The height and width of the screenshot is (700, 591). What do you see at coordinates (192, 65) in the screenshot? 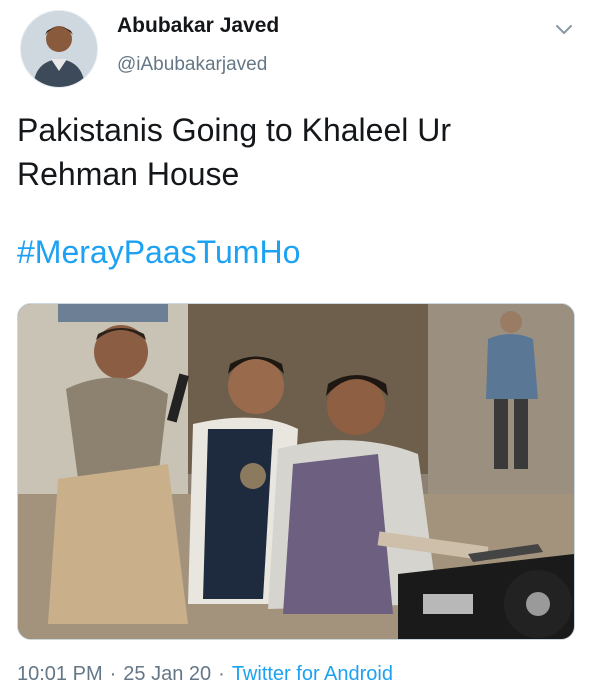
I see `author-handle: @iAbubakarjaved` at bounding box center [192, 65].